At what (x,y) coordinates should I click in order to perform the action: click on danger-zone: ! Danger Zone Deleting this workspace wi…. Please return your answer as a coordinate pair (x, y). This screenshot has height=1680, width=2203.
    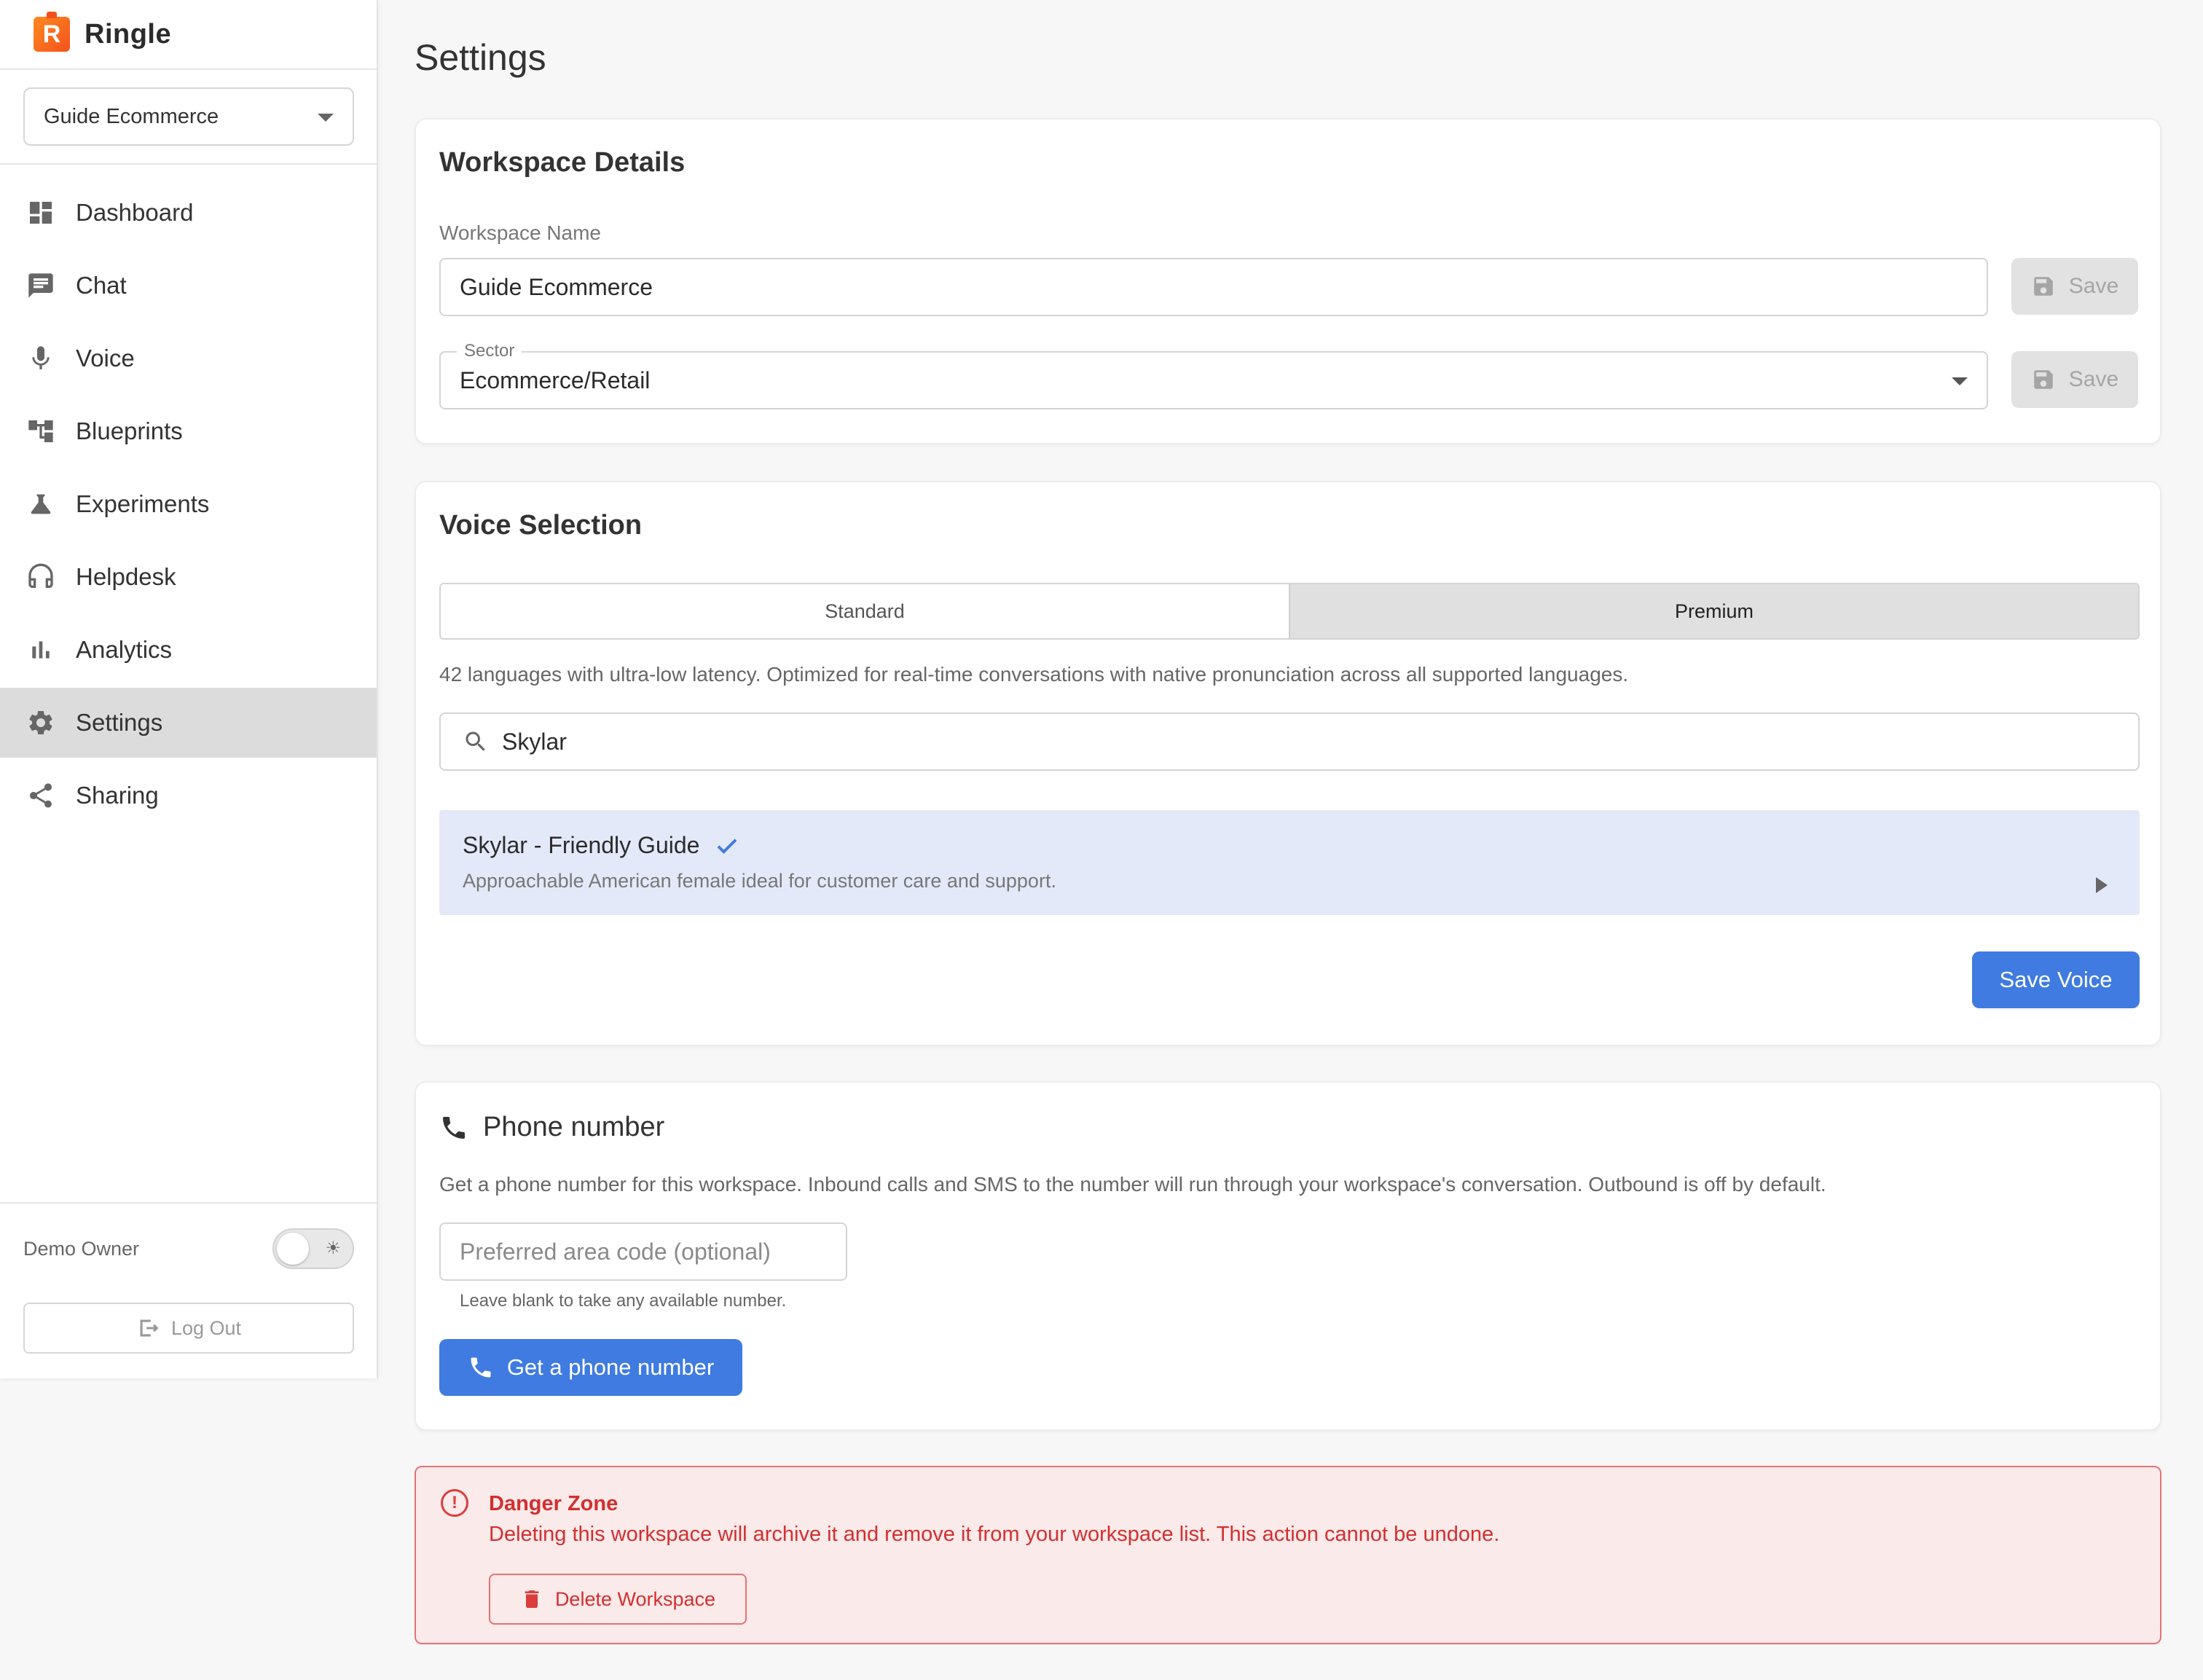
    Looking at the image, I should click on (1288, 1555).